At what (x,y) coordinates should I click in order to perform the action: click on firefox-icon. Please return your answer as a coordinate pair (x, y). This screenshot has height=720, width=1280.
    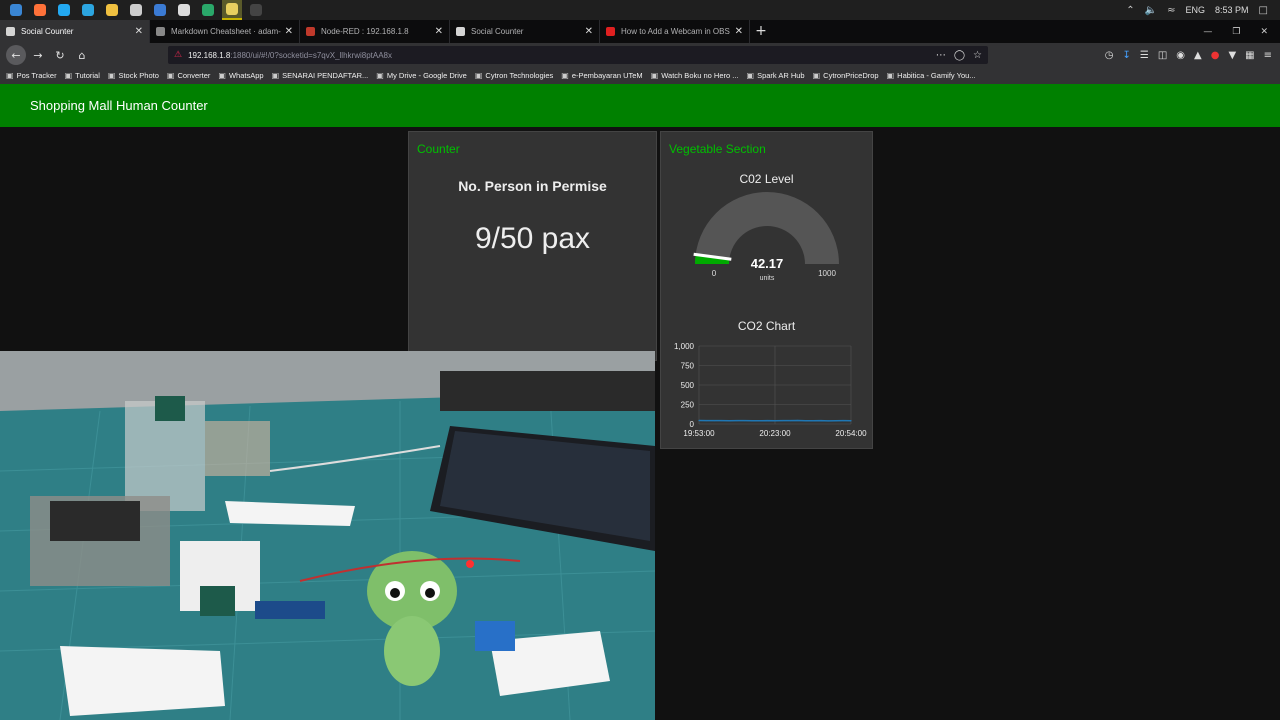
    Looking at the image, I should click on (40, 10).